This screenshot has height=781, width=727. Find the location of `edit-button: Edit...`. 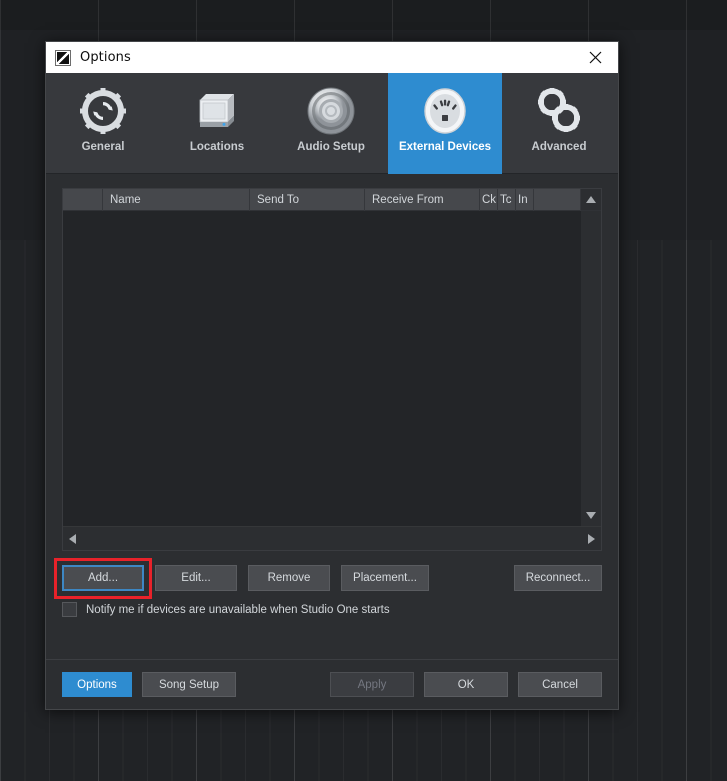

edit-button: Edit... is located at coordinates (196, 578).